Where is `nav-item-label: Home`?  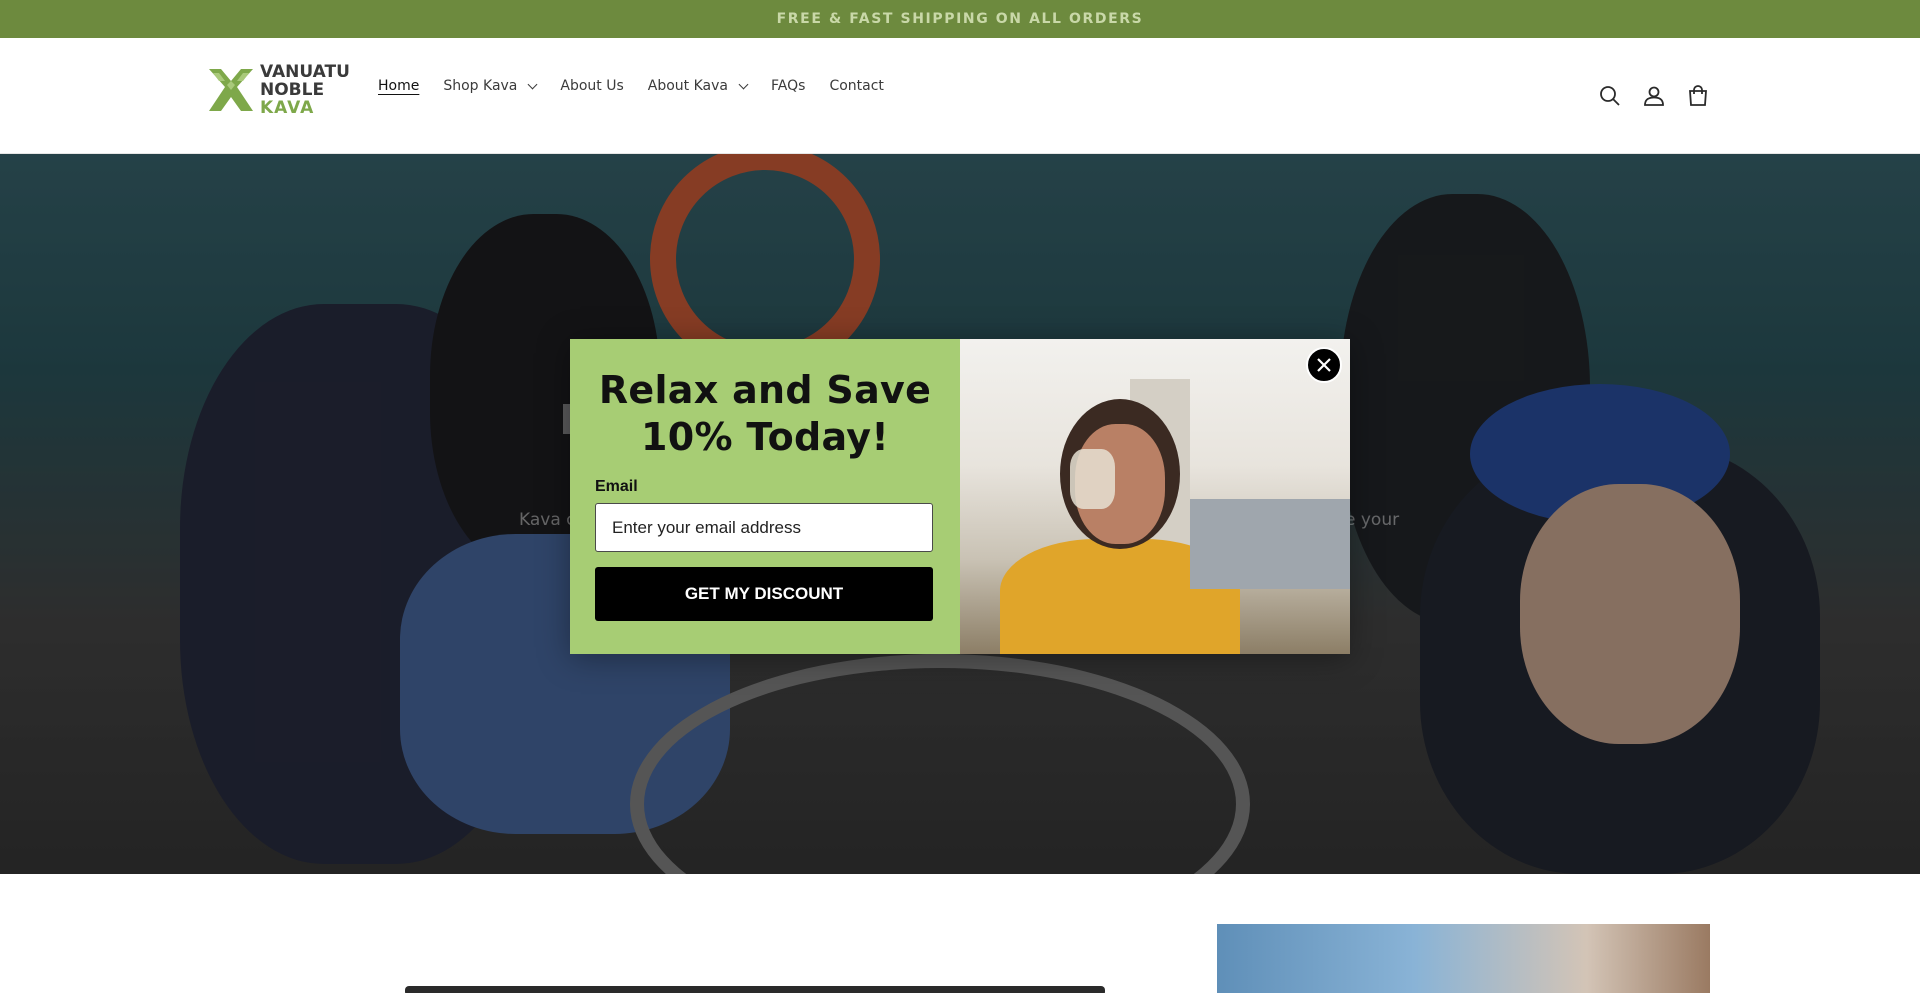
nav-item-label: Home is located at coordinates (399, 86).